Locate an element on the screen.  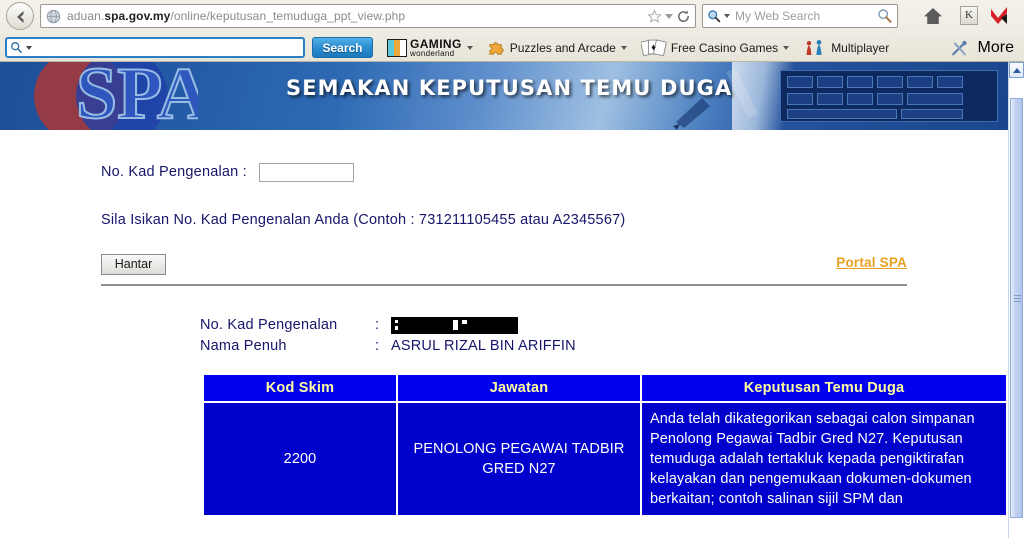
submit-button: Hantar is located at coordinates (133, 264).